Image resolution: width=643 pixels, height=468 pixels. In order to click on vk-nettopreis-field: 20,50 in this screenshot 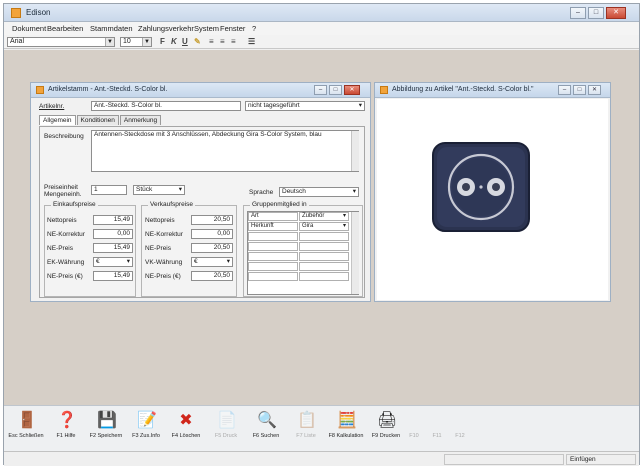, I will do `click(212, 220)`.